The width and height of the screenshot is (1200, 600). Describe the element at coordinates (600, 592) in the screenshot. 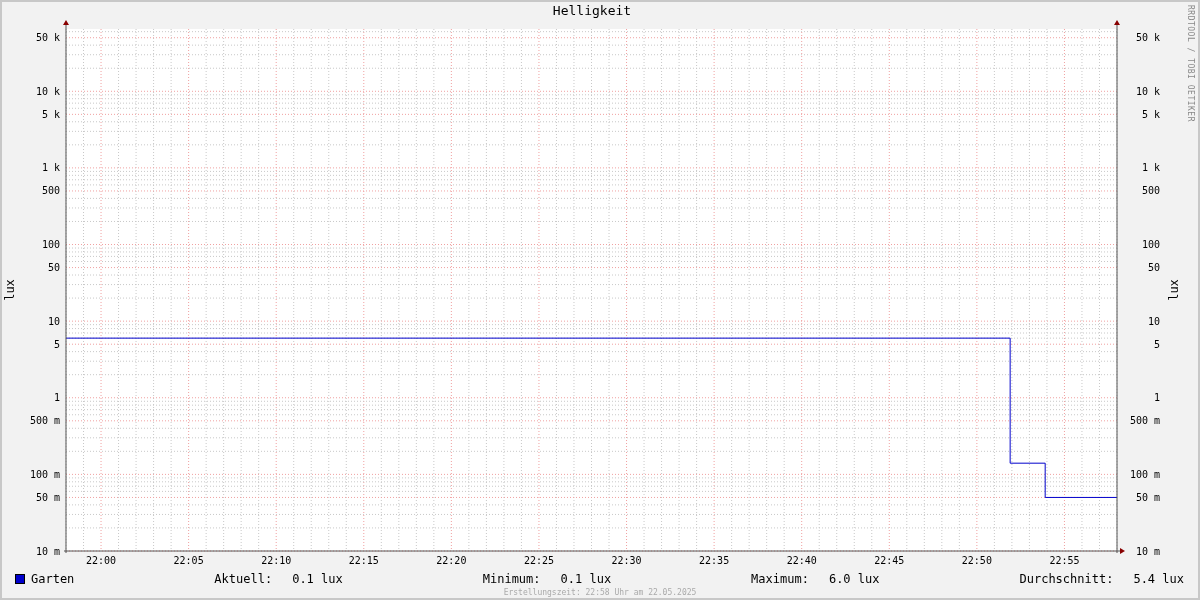

I see `creation-time: Erstellungszeit: 22:58 Uhr am 22.05.2025` at that location.